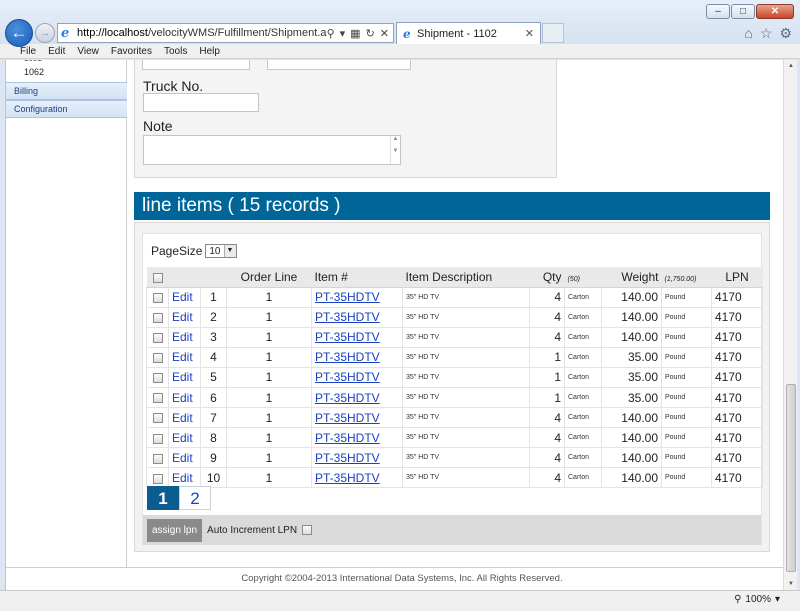  Describe the element at coordinates (785, 33) in the screenshot. I see `settings-gear-icon: ⚙` at that location.